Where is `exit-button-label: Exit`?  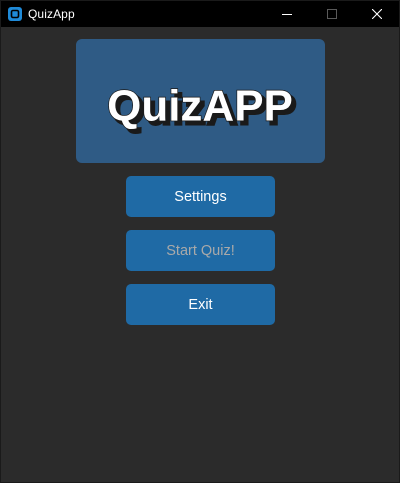 exit-button-label: Exit is located at coordinates (200, 304).